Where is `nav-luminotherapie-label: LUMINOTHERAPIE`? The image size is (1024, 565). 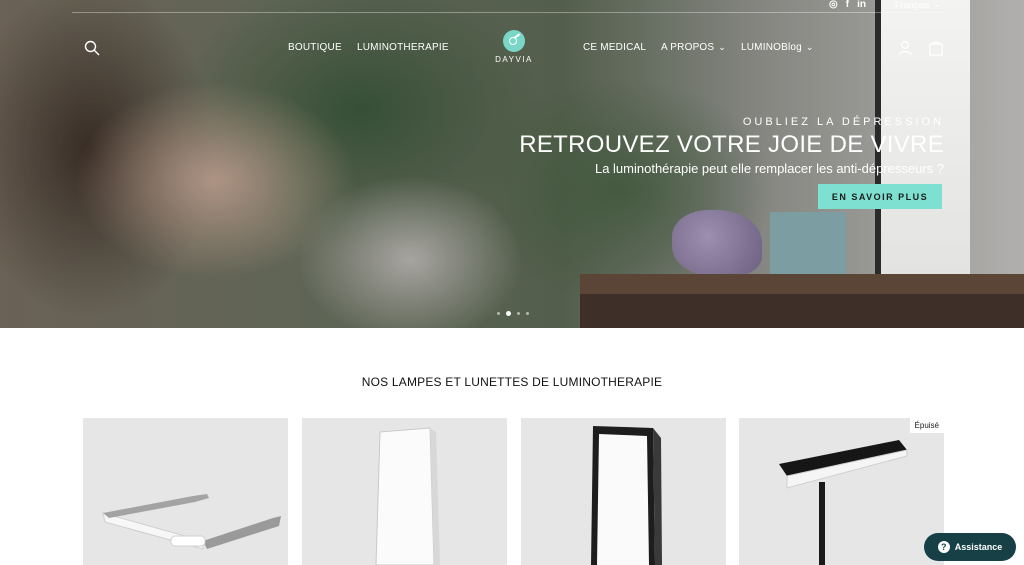
nav-luminotherapie-label: LUMINOTHERAPIE is located at coordinates (403, 47).